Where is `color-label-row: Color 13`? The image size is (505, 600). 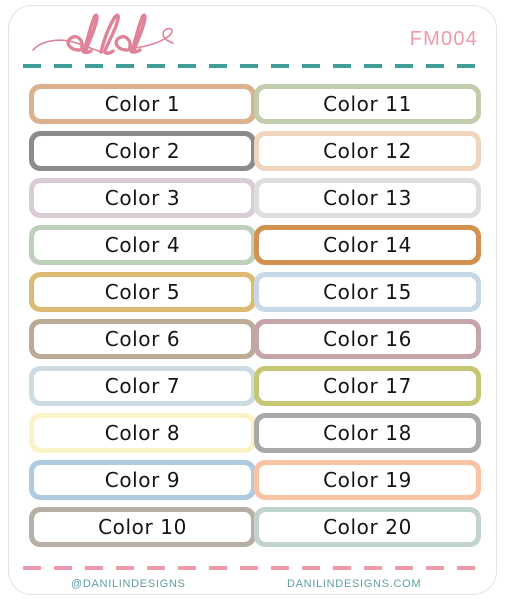
color-label-row: Color 13 is located at coordinates (367, 198).